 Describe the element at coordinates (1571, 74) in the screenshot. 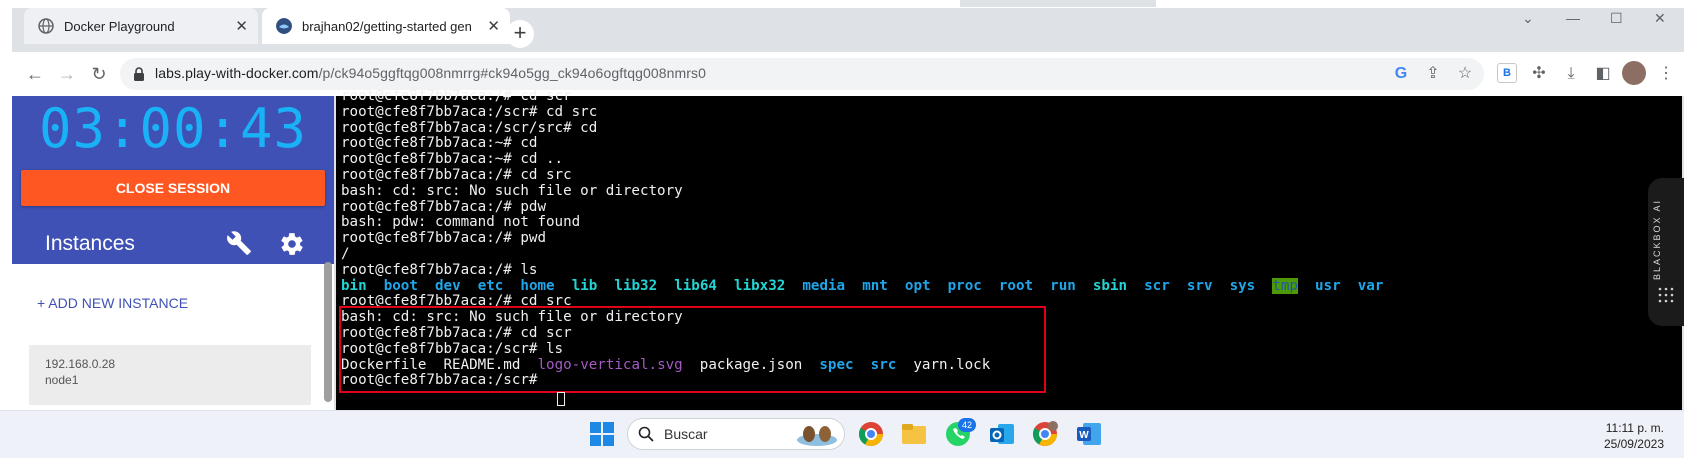

I see `download-icon: ⤓` at that location.